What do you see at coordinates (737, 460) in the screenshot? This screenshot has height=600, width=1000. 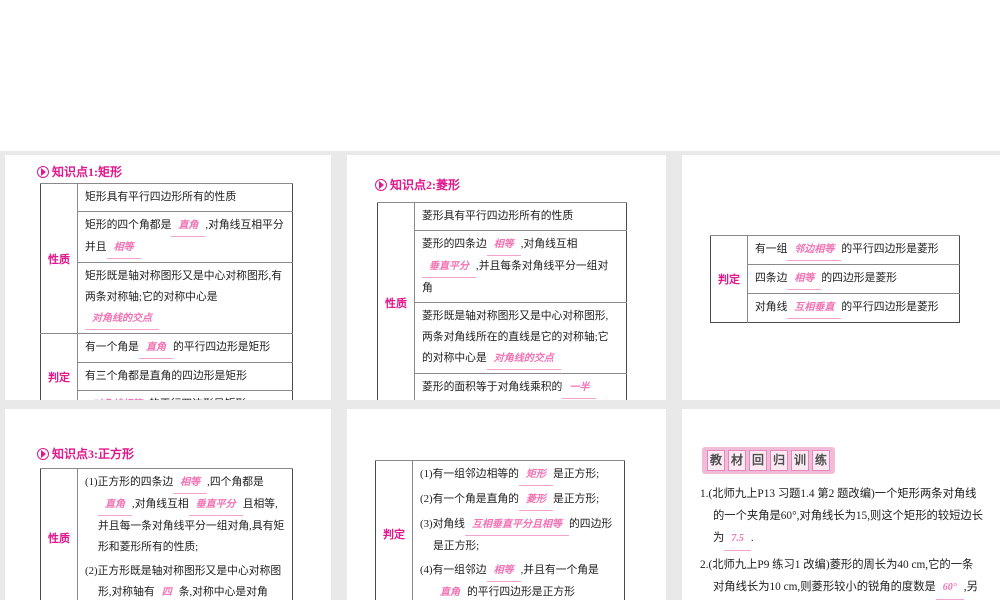 I see `badge-char: 材` at bounding box center [737, 460].